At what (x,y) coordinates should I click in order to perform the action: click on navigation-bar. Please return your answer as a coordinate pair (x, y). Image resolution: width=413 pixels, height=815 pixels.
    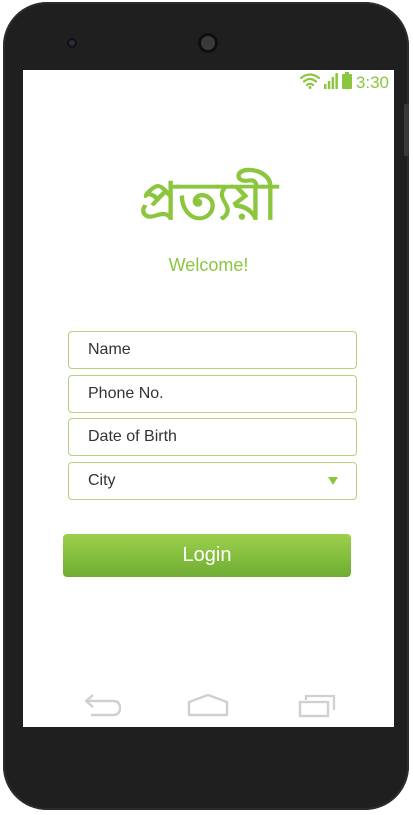
    Looking at the image, I should click on (208, 705).